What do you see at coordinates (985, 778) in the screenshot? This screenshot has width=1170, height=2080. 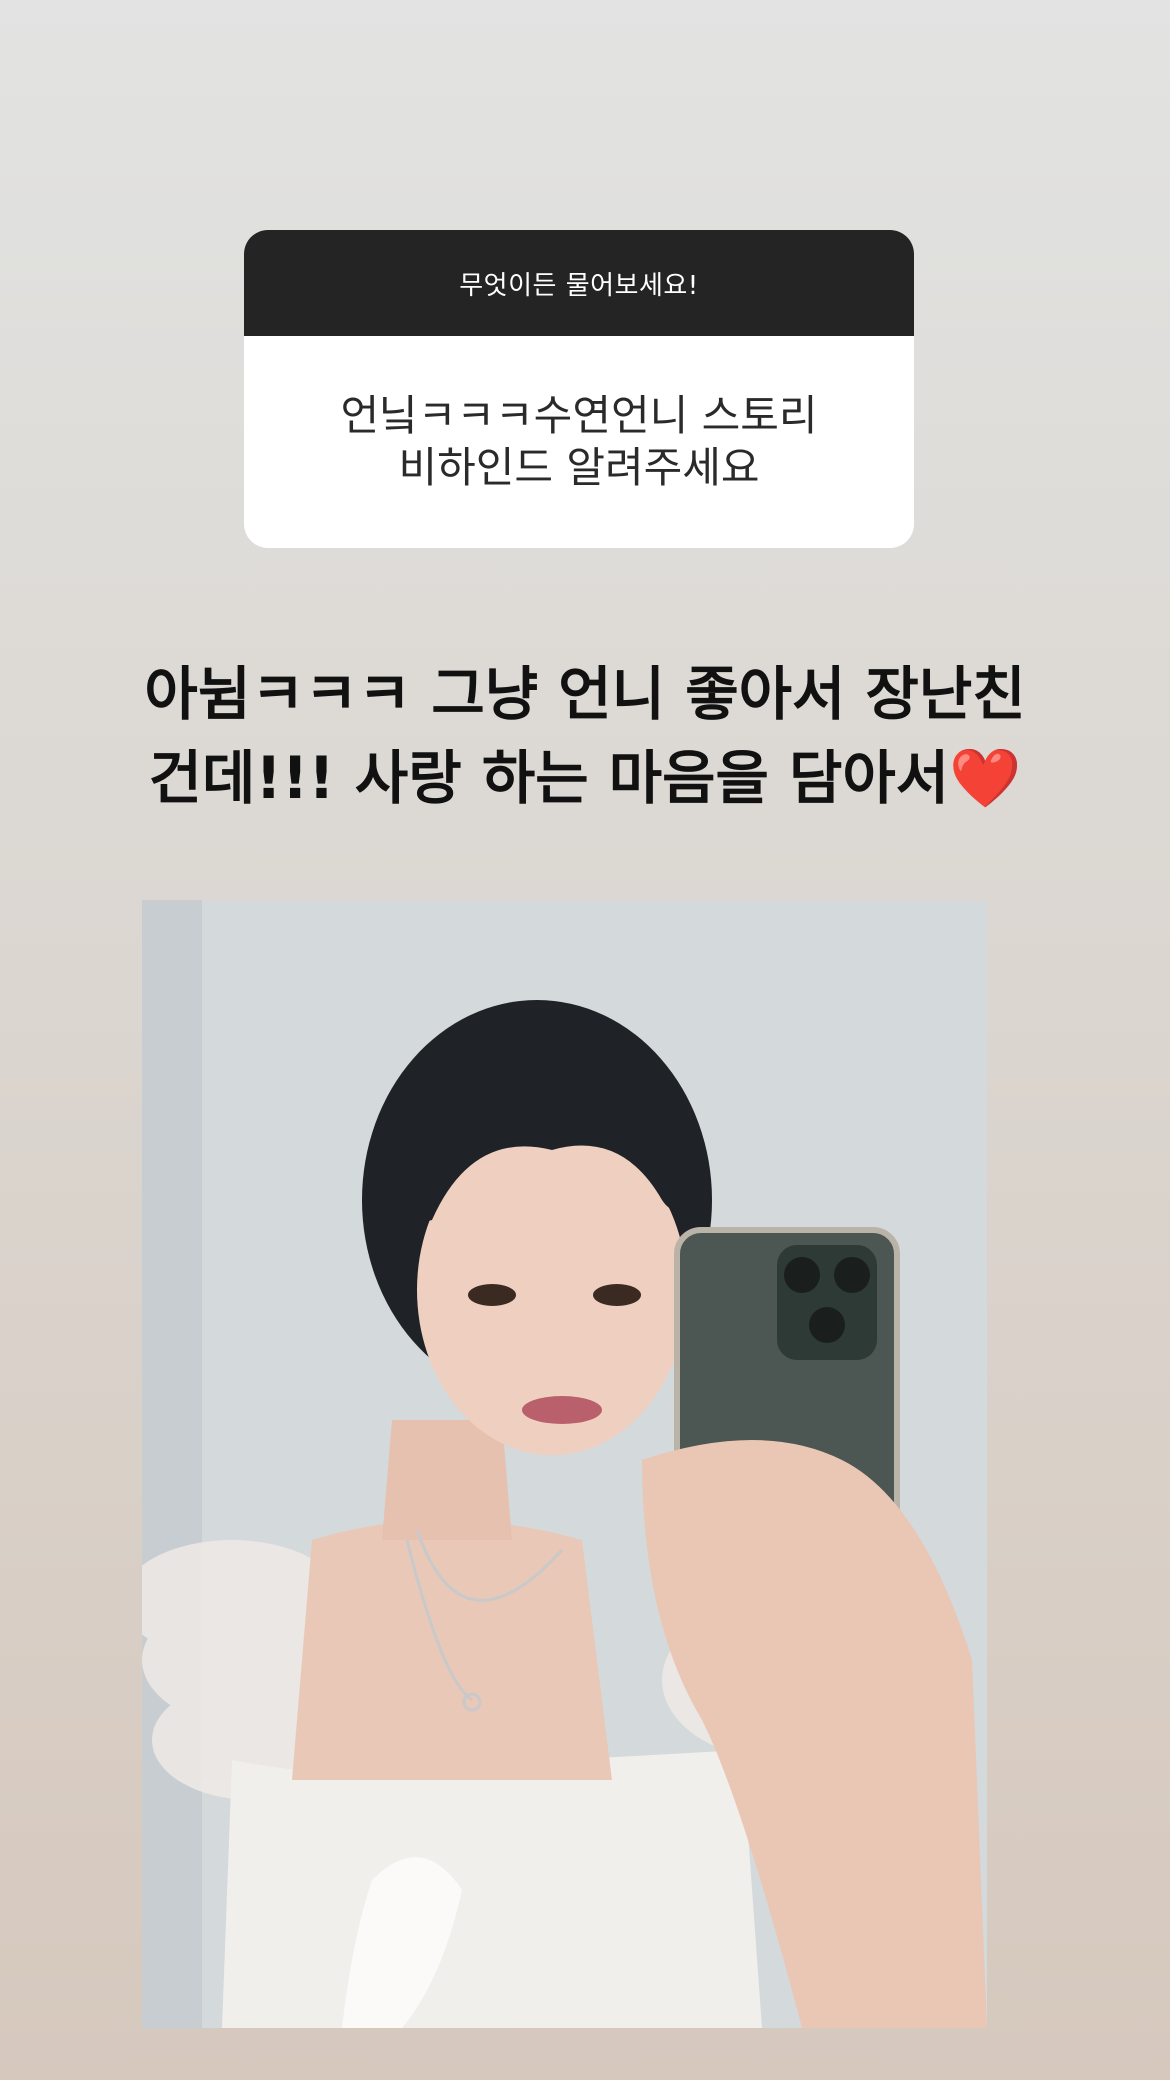 I see `heart-emoji-icon: ❤️` at bounding box center [985, 778].